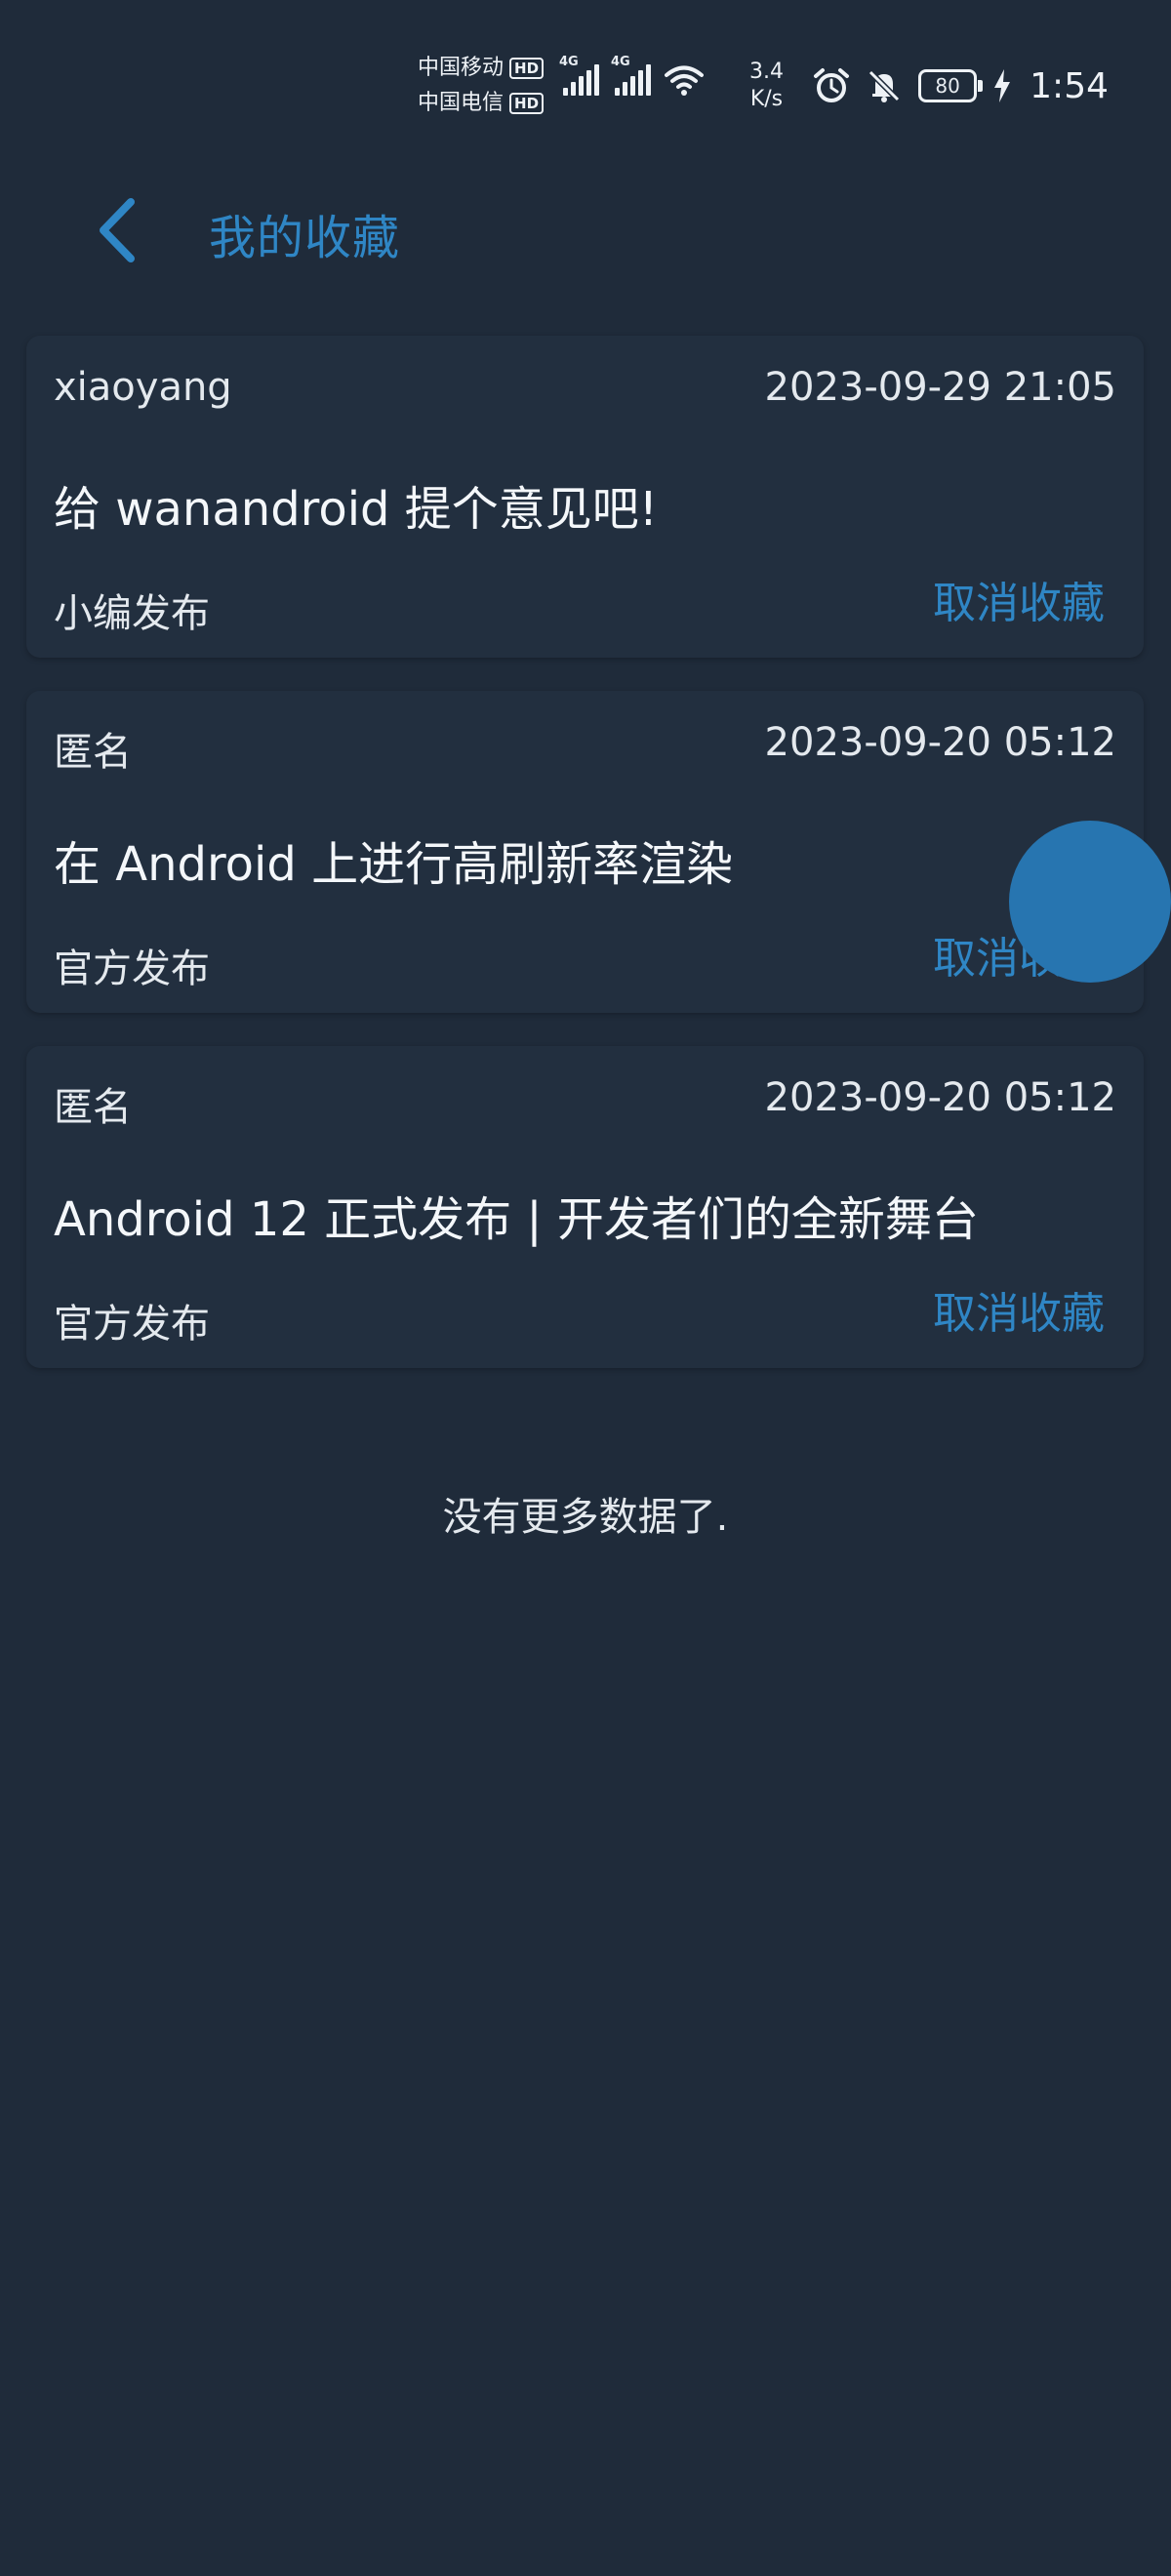 This screenshot has height=2576, width=1171. I want to click on date-label: 2023-09-29 21:05, so click(940, 387).